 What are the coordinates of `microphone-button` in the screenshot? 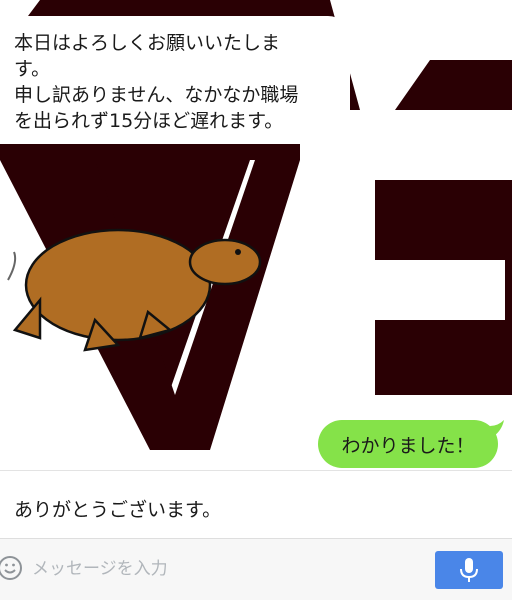 It's located at (469, 570).